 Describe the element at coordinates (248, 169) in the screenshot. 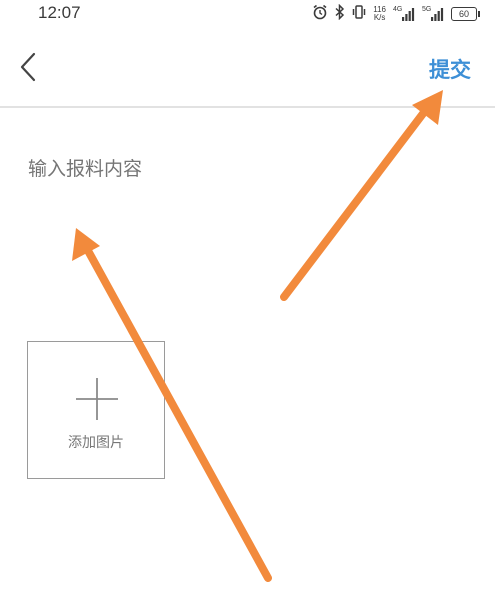

I see `content-input` at that location.